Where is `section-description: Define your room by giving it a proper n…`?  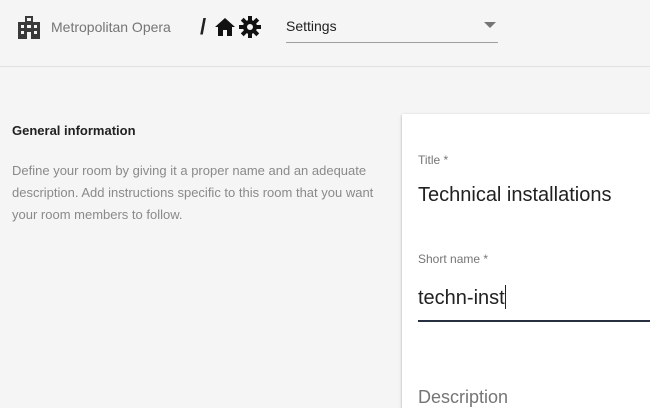
section-description: Define your room by giving it a proper n… is located at coordinates (193, 192).